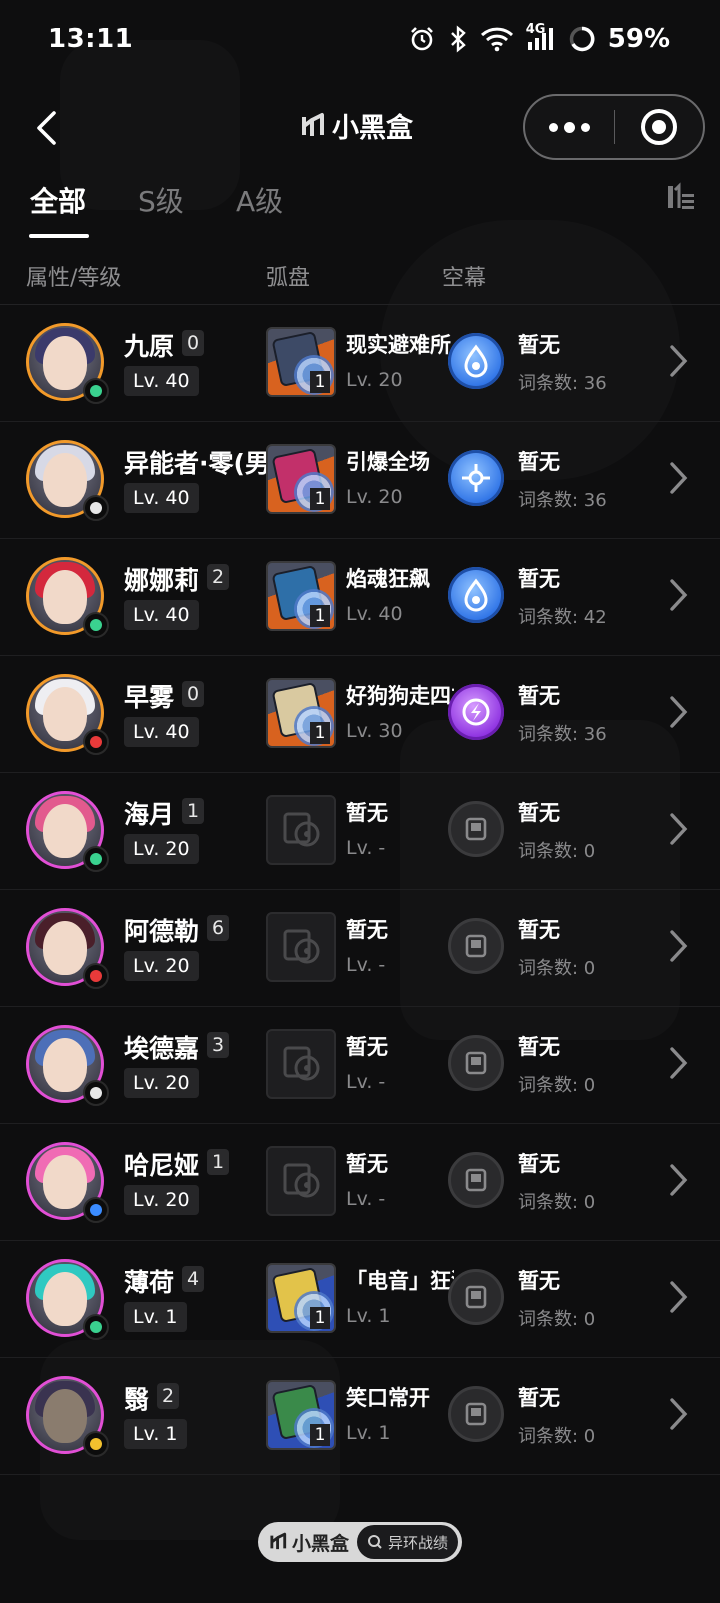 This screenshot has height=1603, width=720. Describe the element at coordinates (288, 278) in the screenshot. I see `column-disc: 弧盘` at that location.